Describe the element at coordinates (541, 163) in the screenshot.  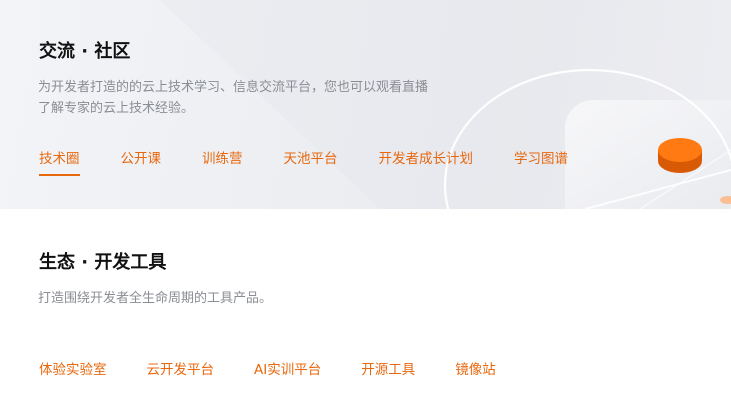
I see `link-learning-map: 学习图谱` at that location.